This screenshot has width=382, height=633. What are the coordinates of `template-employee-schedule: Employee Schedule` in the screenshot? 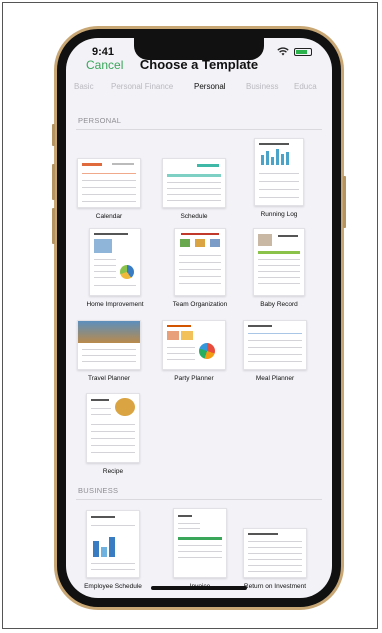 It's located at (113, 550).